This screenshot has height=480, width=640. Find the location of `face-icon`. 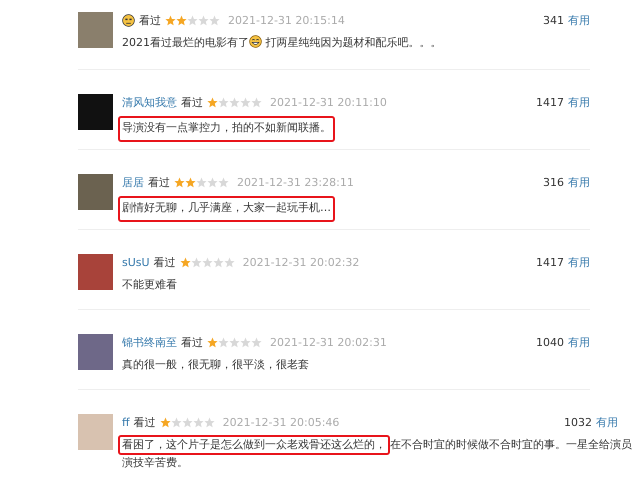

face-icon is located at coordinates (128, 20).